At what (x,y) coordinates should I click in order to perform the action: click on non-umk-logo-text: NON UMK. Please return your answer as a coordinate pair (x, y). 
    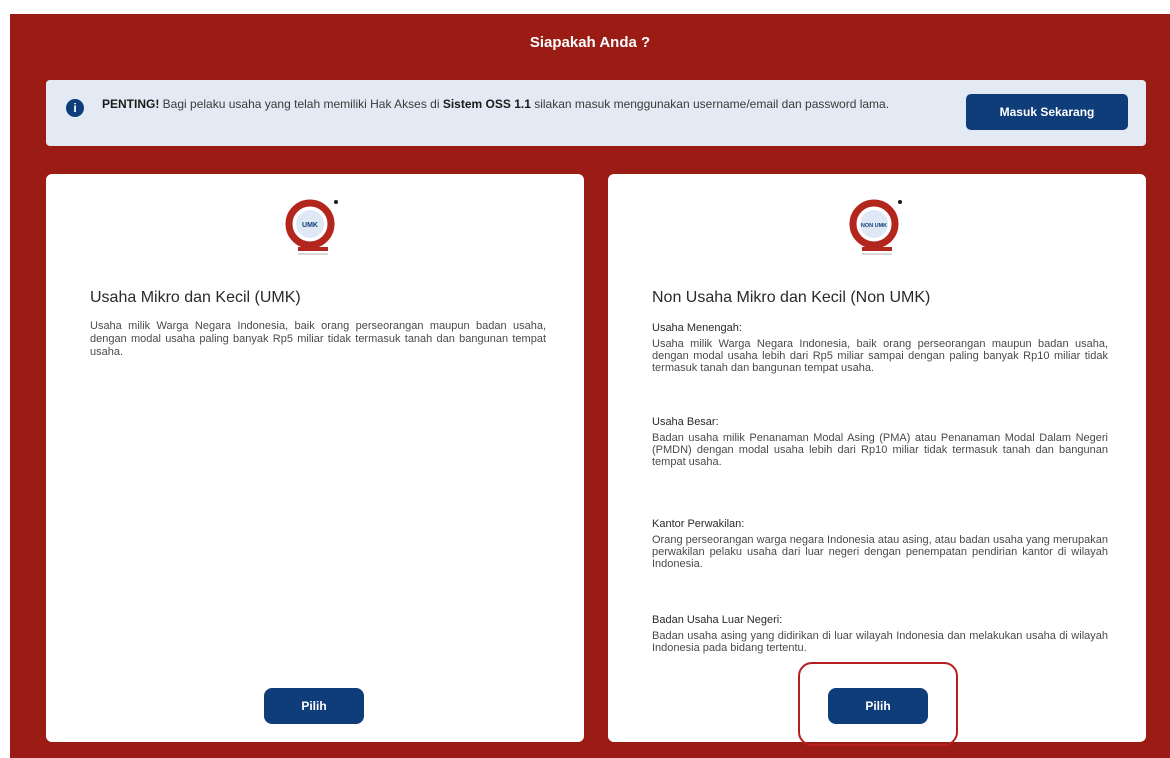
    Looking at the image, I should click on (874, 226).